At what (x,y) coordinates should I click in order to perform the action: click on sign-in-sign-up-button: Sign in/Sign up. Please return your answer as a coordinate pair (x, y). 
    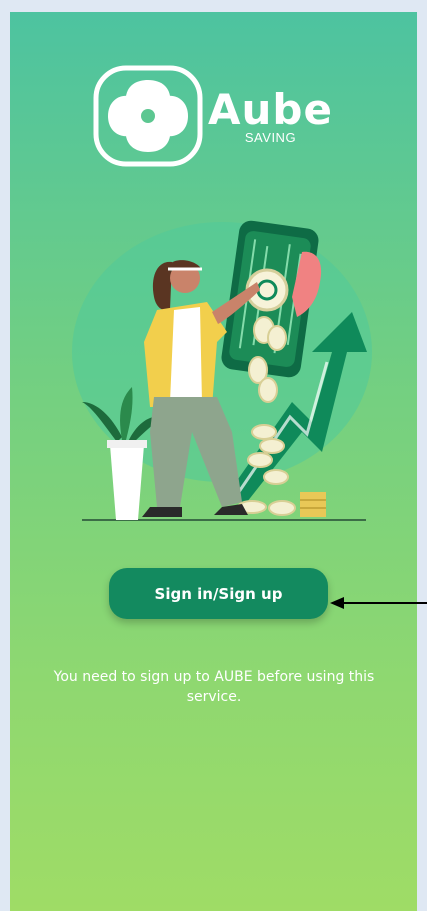
    Looking at the image, I should click on (218, 593).